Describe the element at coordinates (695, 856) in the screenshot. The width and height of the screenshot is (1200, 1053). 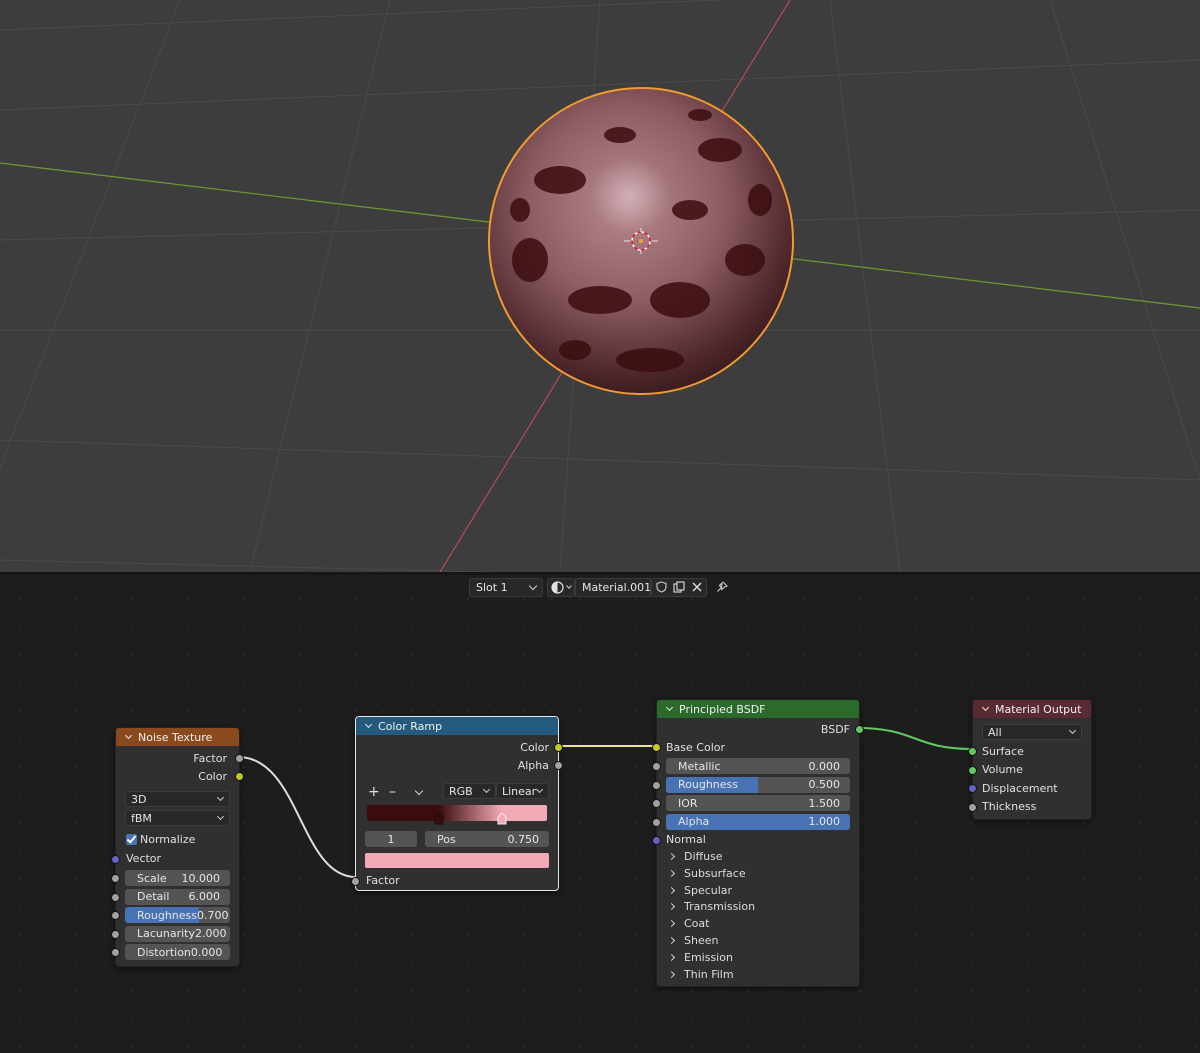
I see `panel-diffuse: Diffuse` at that location.